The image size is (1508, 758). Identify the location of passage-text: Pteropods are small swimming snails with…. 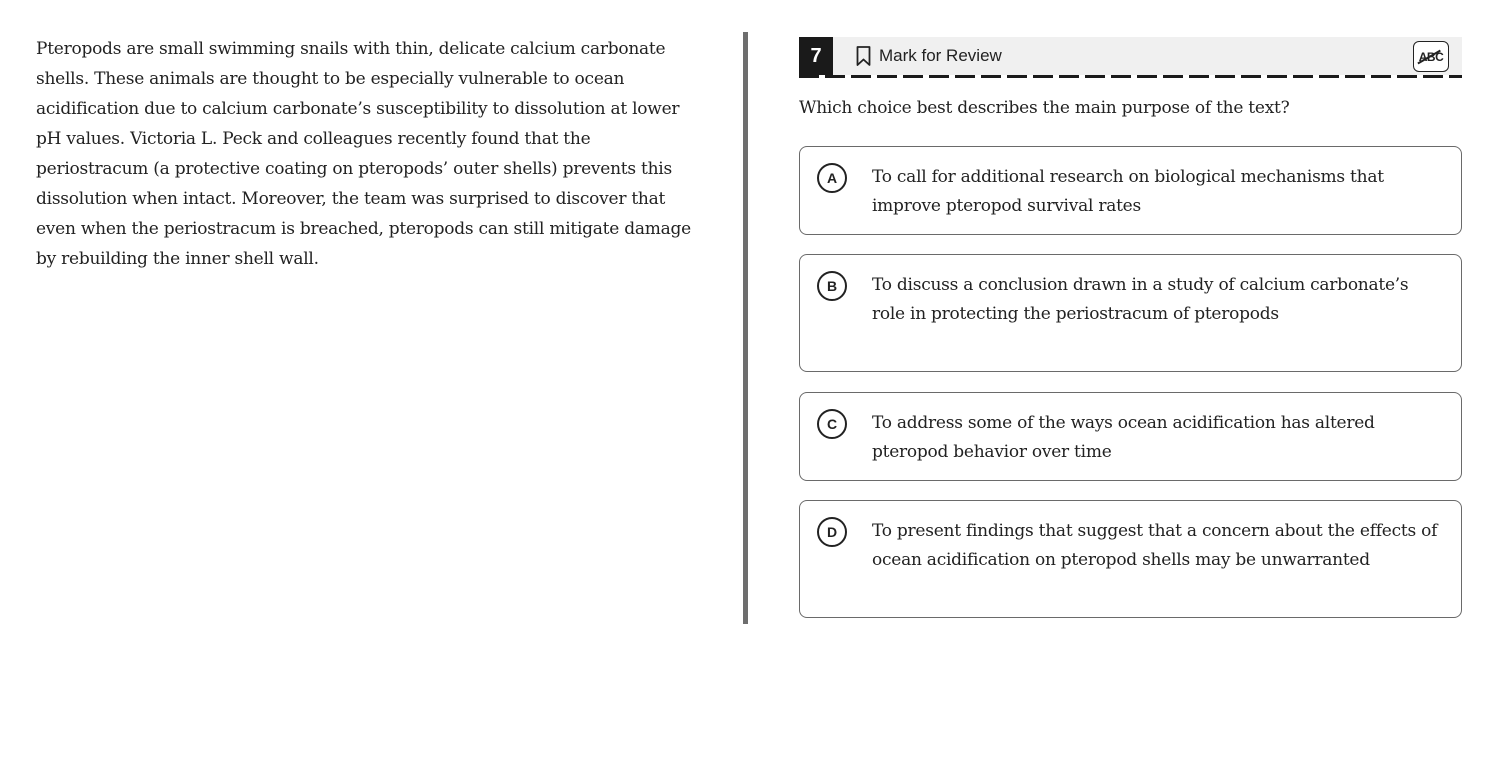
(363, 154).